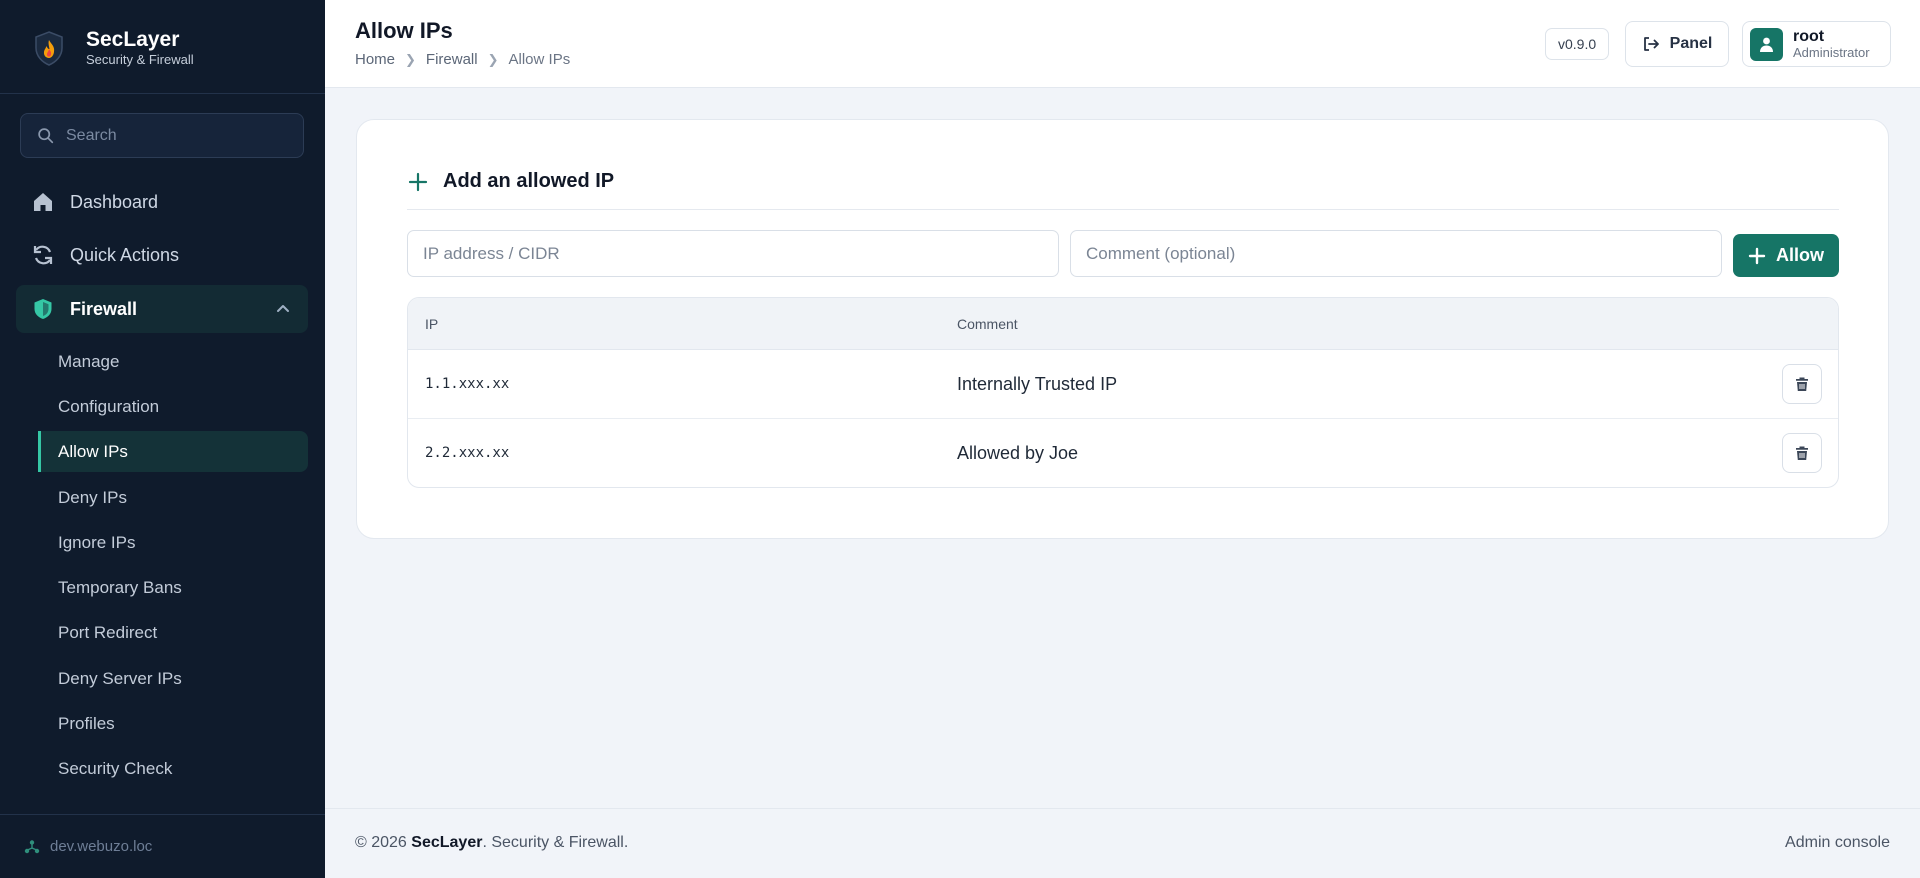 Image resolution: width=1920 pixels, height=878 pixels. I want to click on host-name: dev.webuzo.loc, so click(101, 846).